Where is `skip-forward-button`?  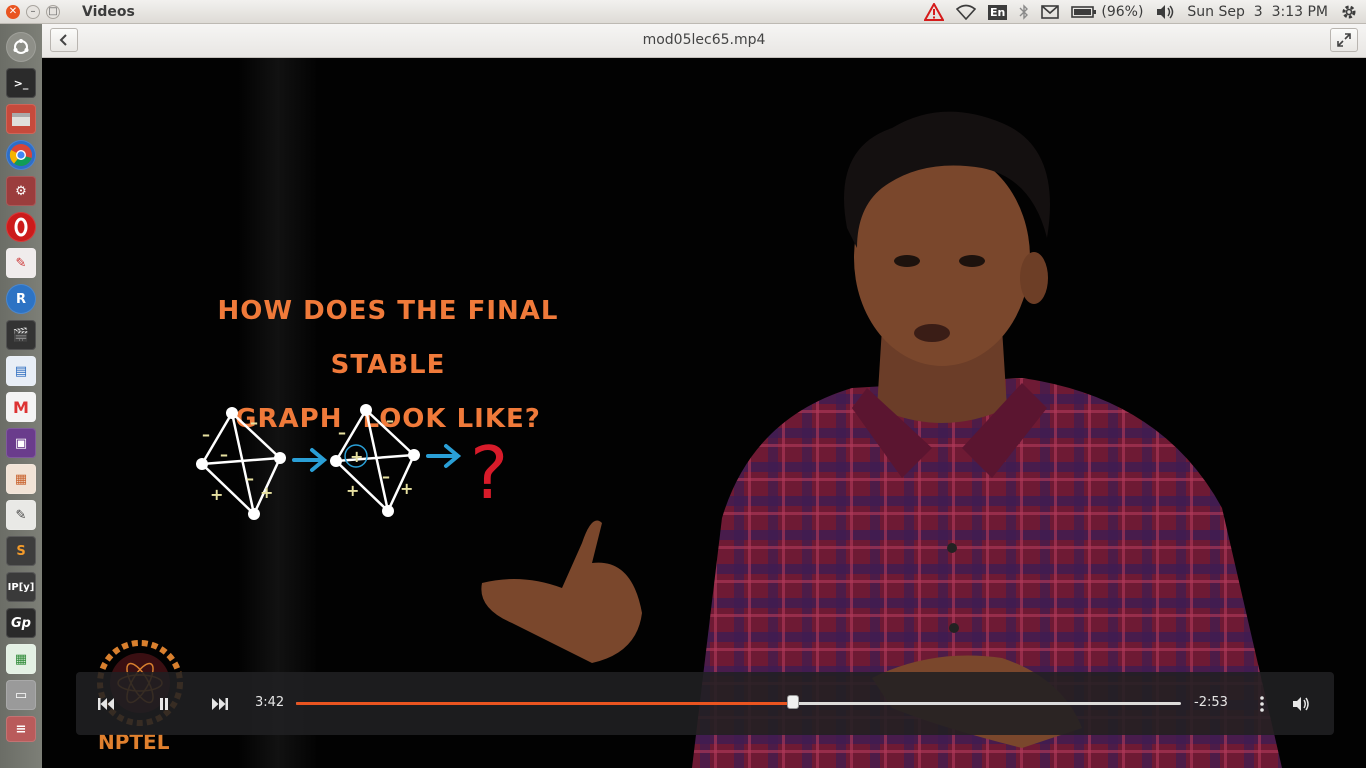
skip-forward-button is located at coordinates (219, 704).